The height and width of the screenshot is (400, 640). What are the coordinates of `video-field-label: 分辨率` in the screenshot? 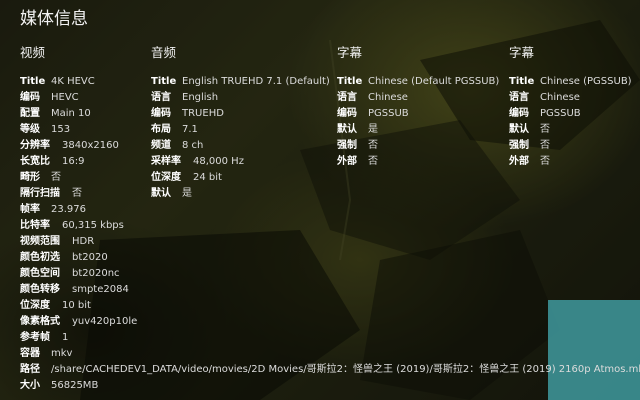 It's located at (35, 145).